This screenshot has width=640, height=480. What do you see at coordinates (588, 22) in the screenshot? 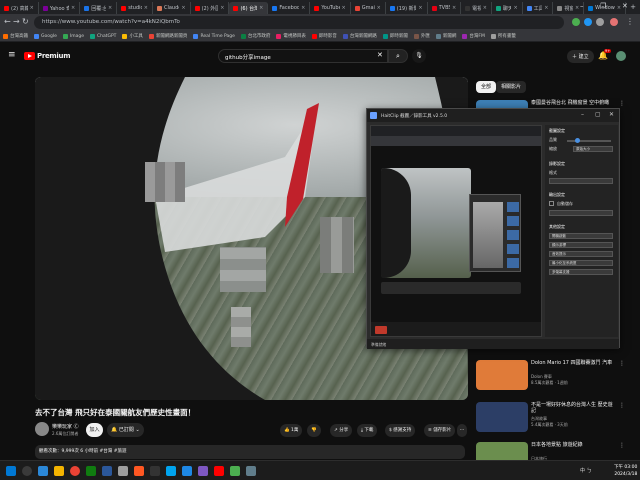
I see `extension-icon` at bounding box center [588, 22].